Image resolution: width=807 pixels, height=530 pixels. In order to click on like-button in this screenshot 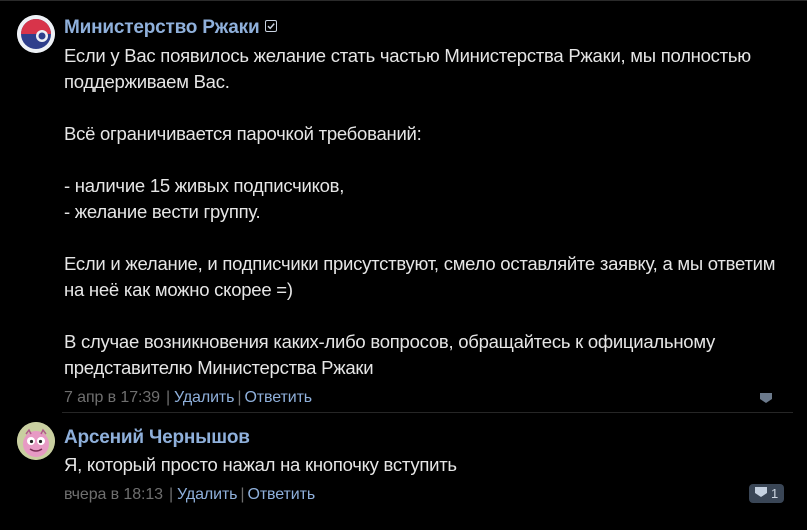, I will do `click(767, 399)`.